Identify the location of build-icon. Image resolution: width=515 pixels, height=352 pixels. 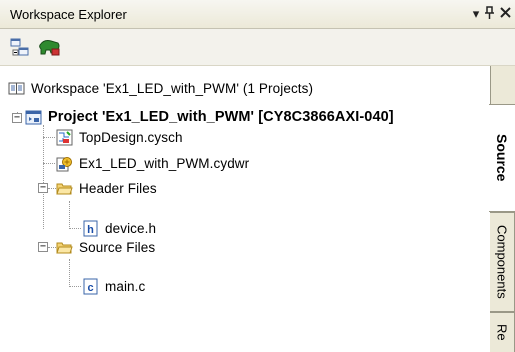
(49, 48).